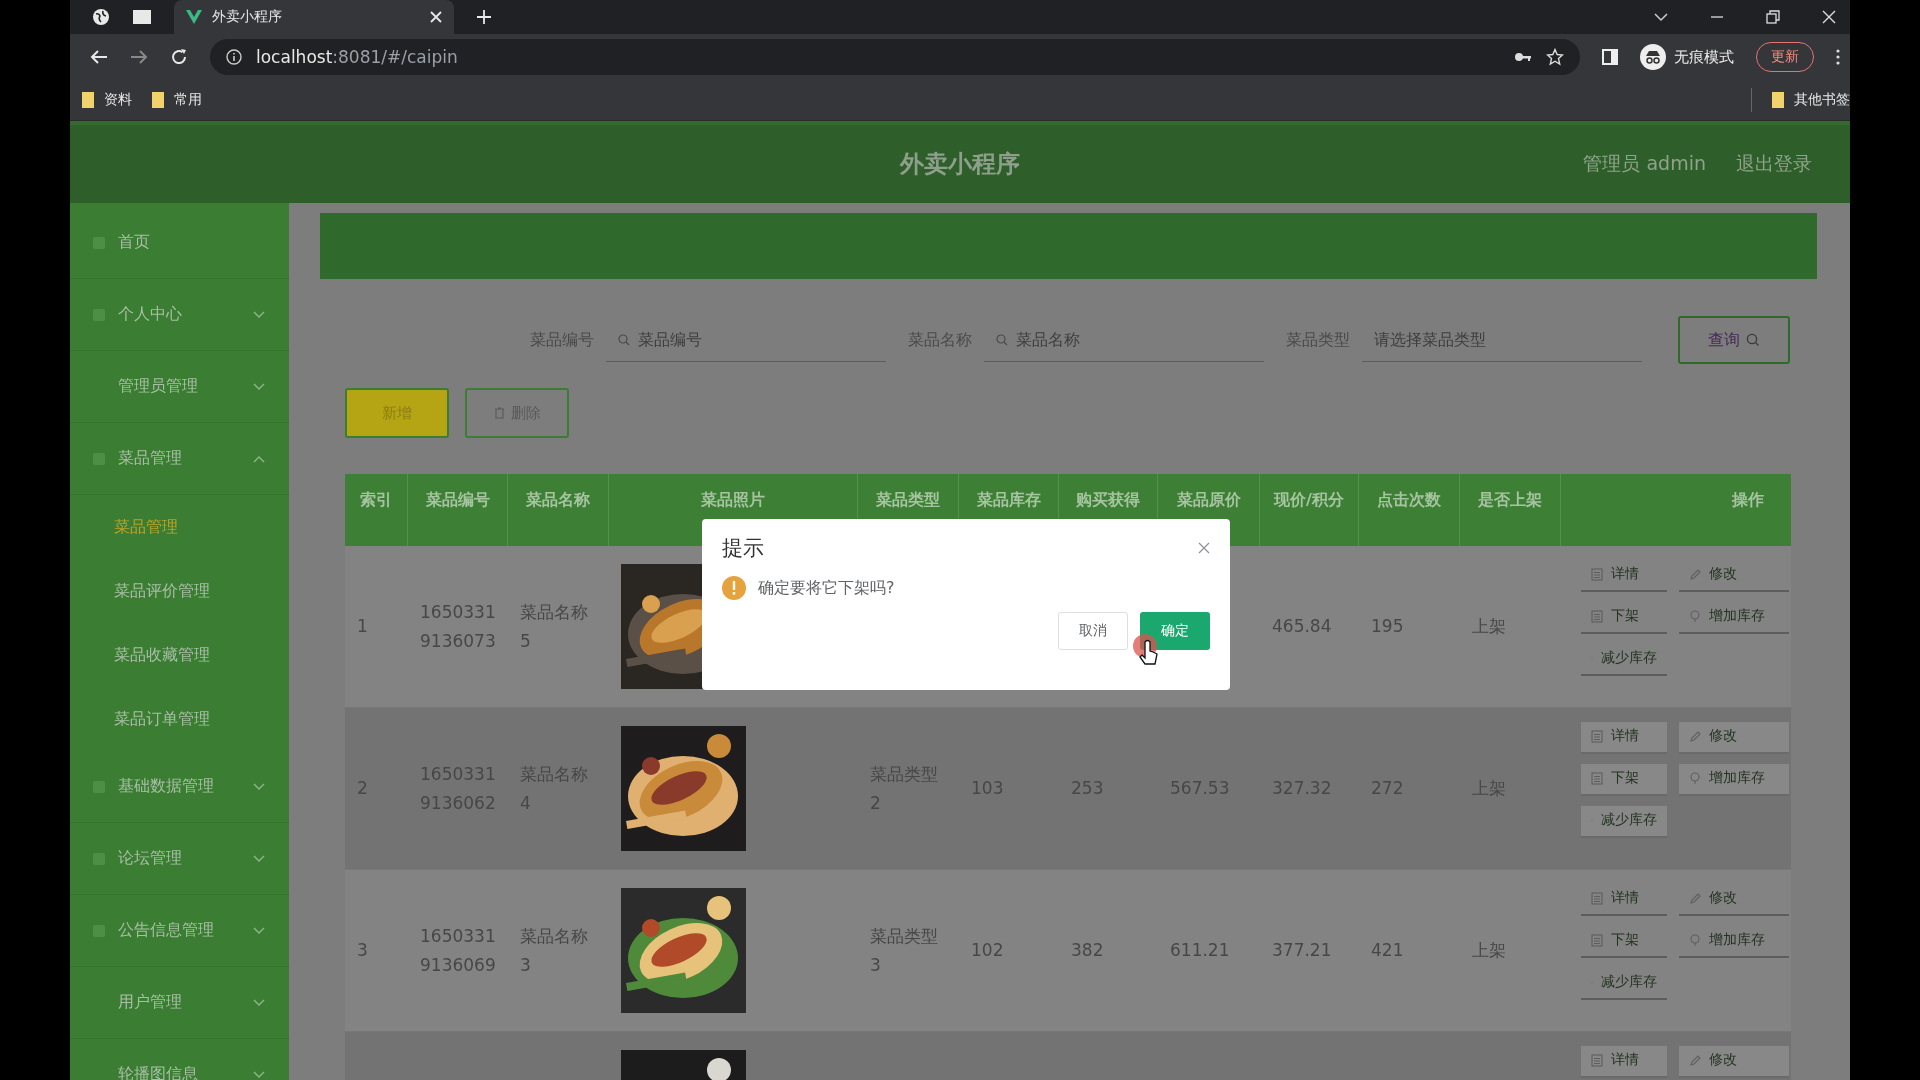 Image resolution: width=1920 pixels, height=1080 pixels. I want to click on dialog-message: 确定要将它下架吗?, so click(826, 588).